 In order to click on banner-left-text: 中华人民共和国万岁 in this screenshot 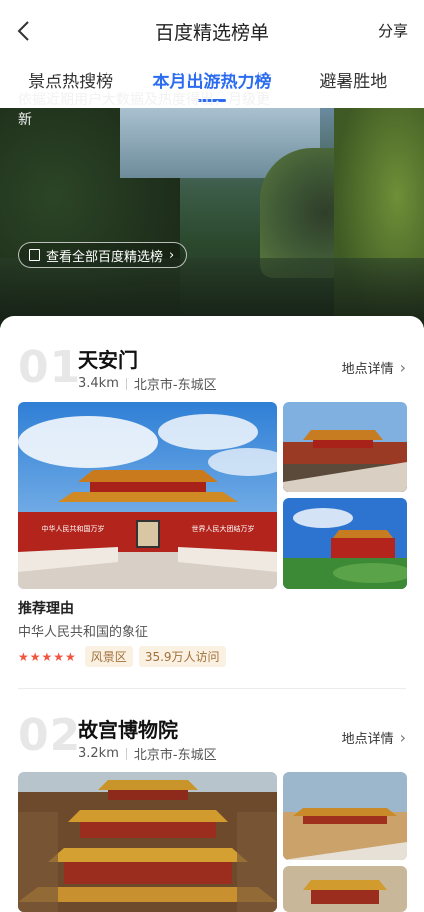, I will do `click(73, 528)`.